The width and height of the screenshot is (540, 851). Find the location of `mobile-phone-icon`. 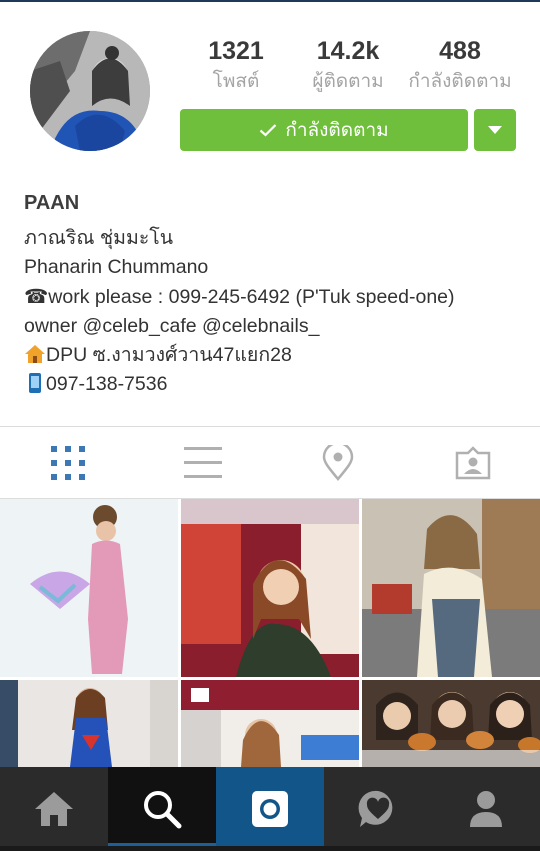

mobile-phone-icon is located at coordinates (35, 383).